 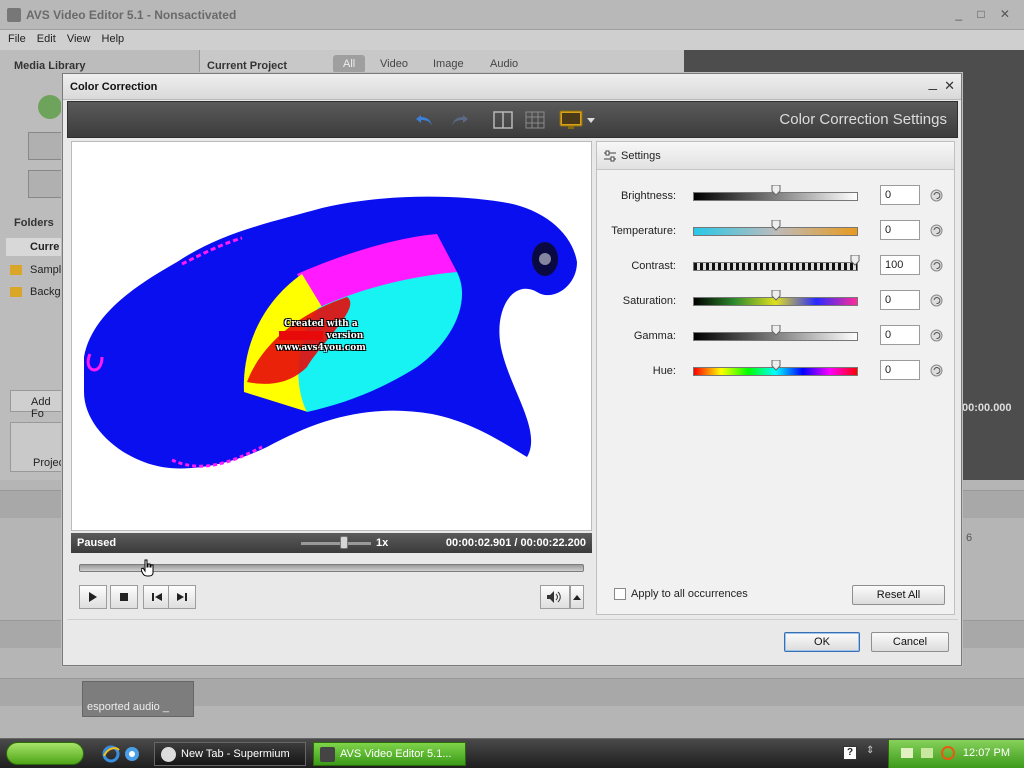 I want to click on add-folder-button: Add Fo, so click(x=36, y=405).